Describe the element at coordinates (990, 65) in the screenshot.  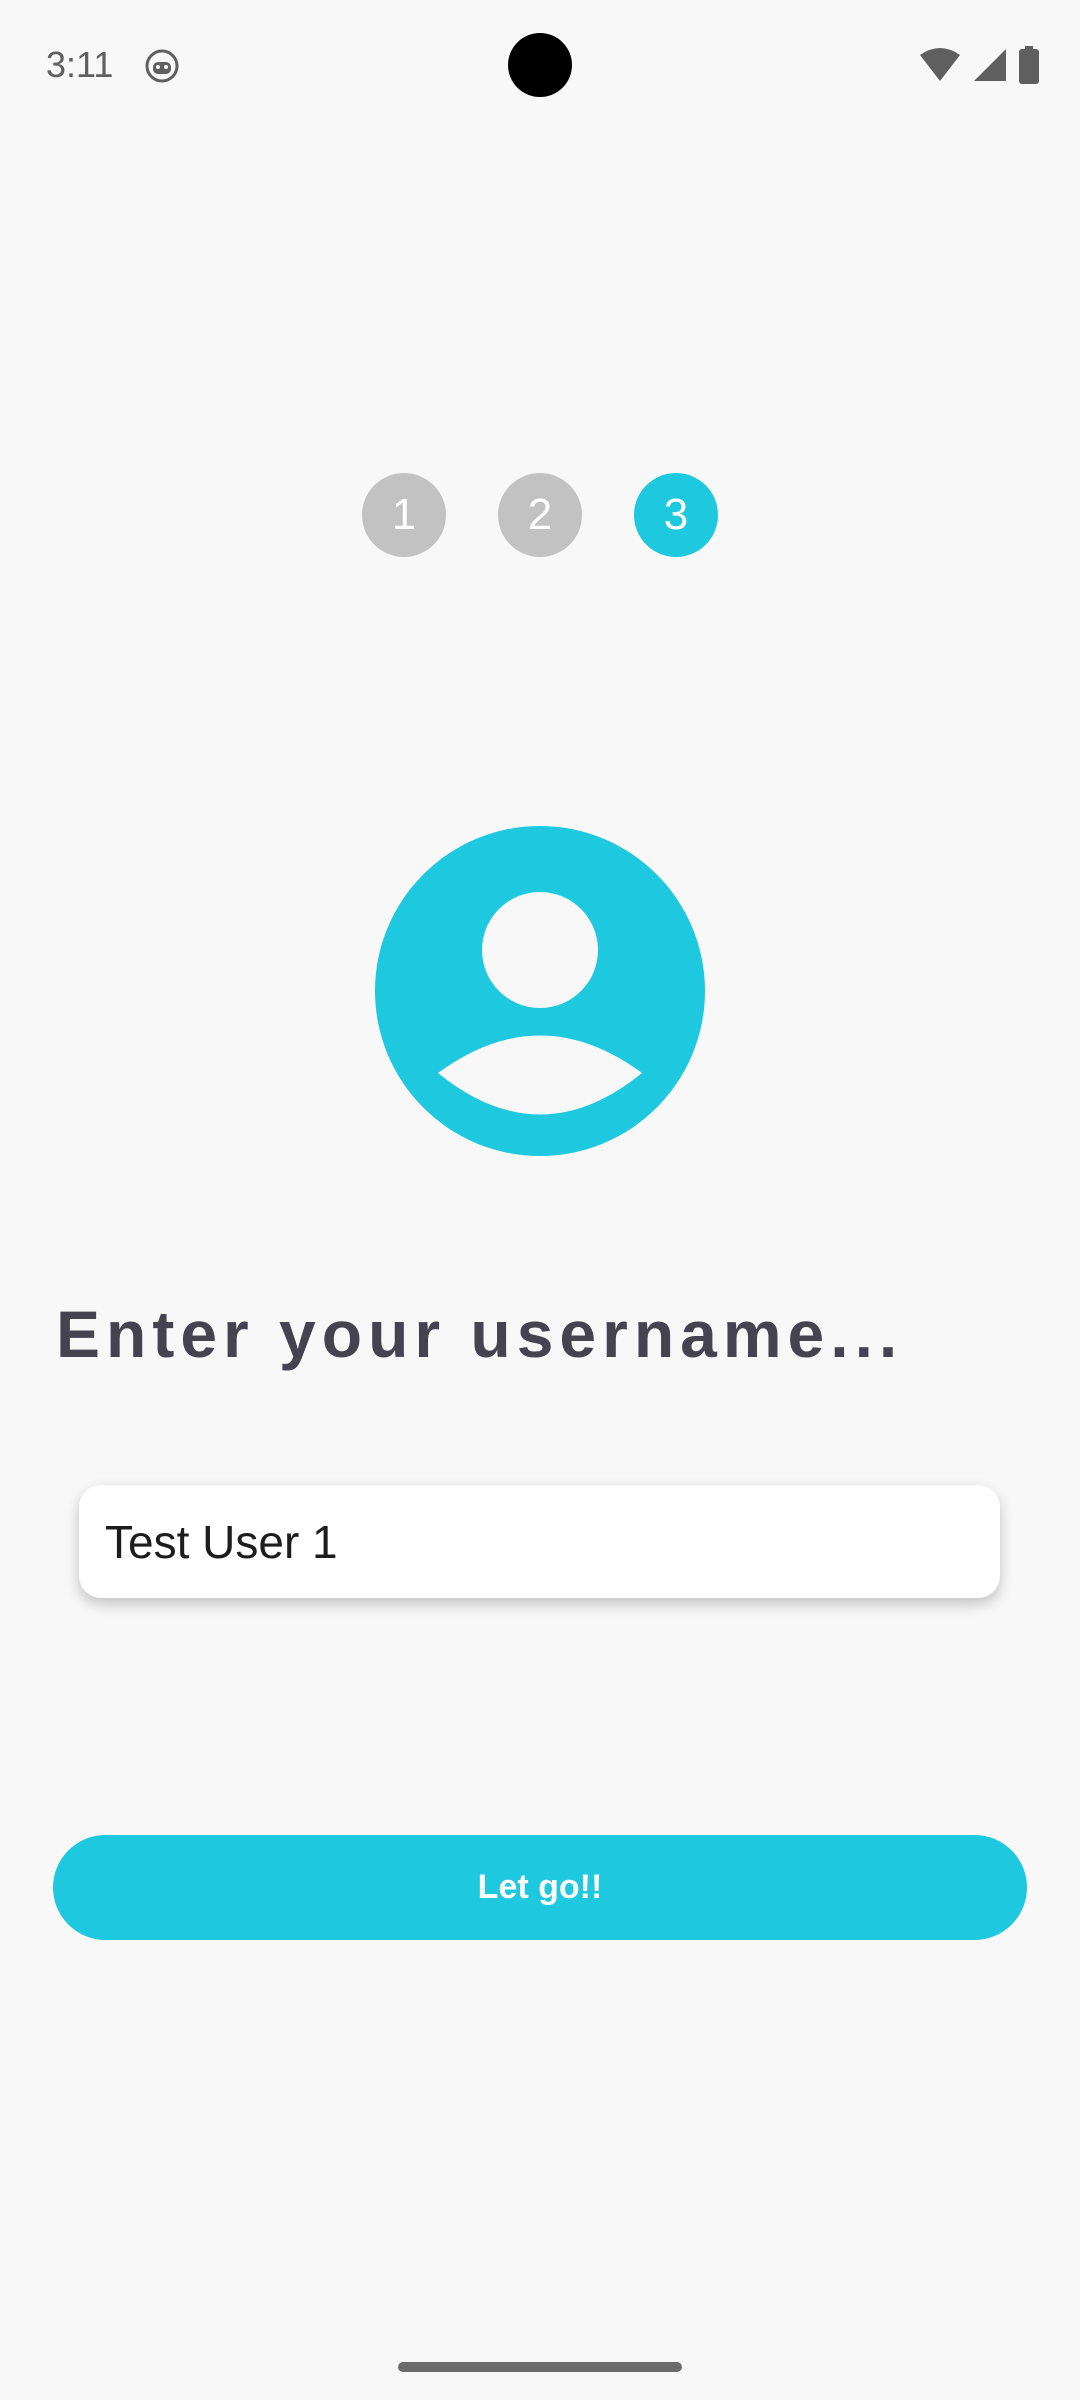
I see `cell-signal-icon` at that location.